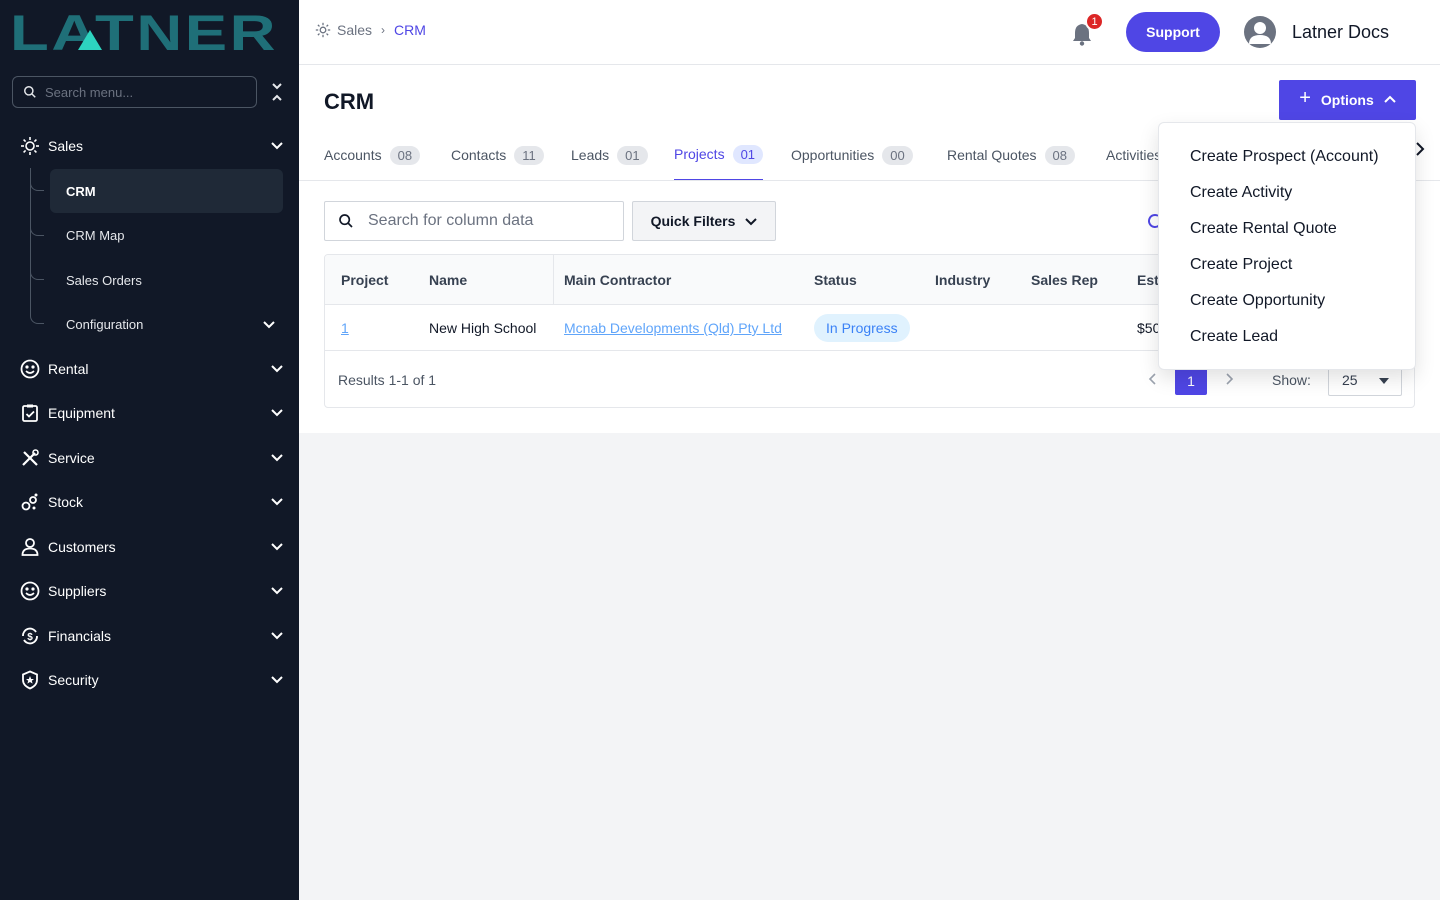  I want to click on suppliers-icon, so click(30, 591).